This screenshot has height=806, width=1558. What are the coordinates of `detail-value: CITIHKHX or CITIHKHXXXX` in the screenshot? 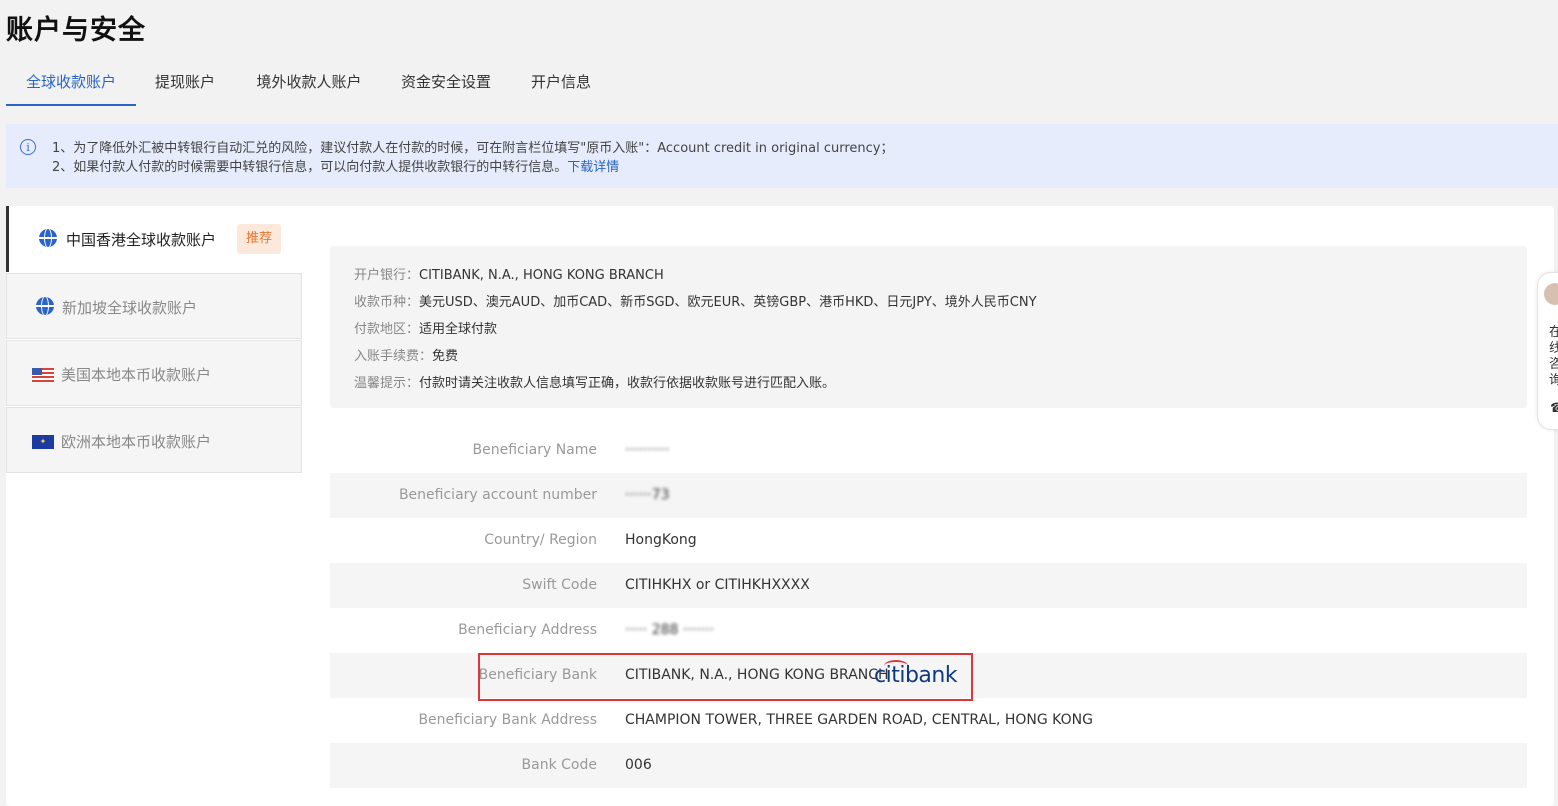 It's located at (717, 585).